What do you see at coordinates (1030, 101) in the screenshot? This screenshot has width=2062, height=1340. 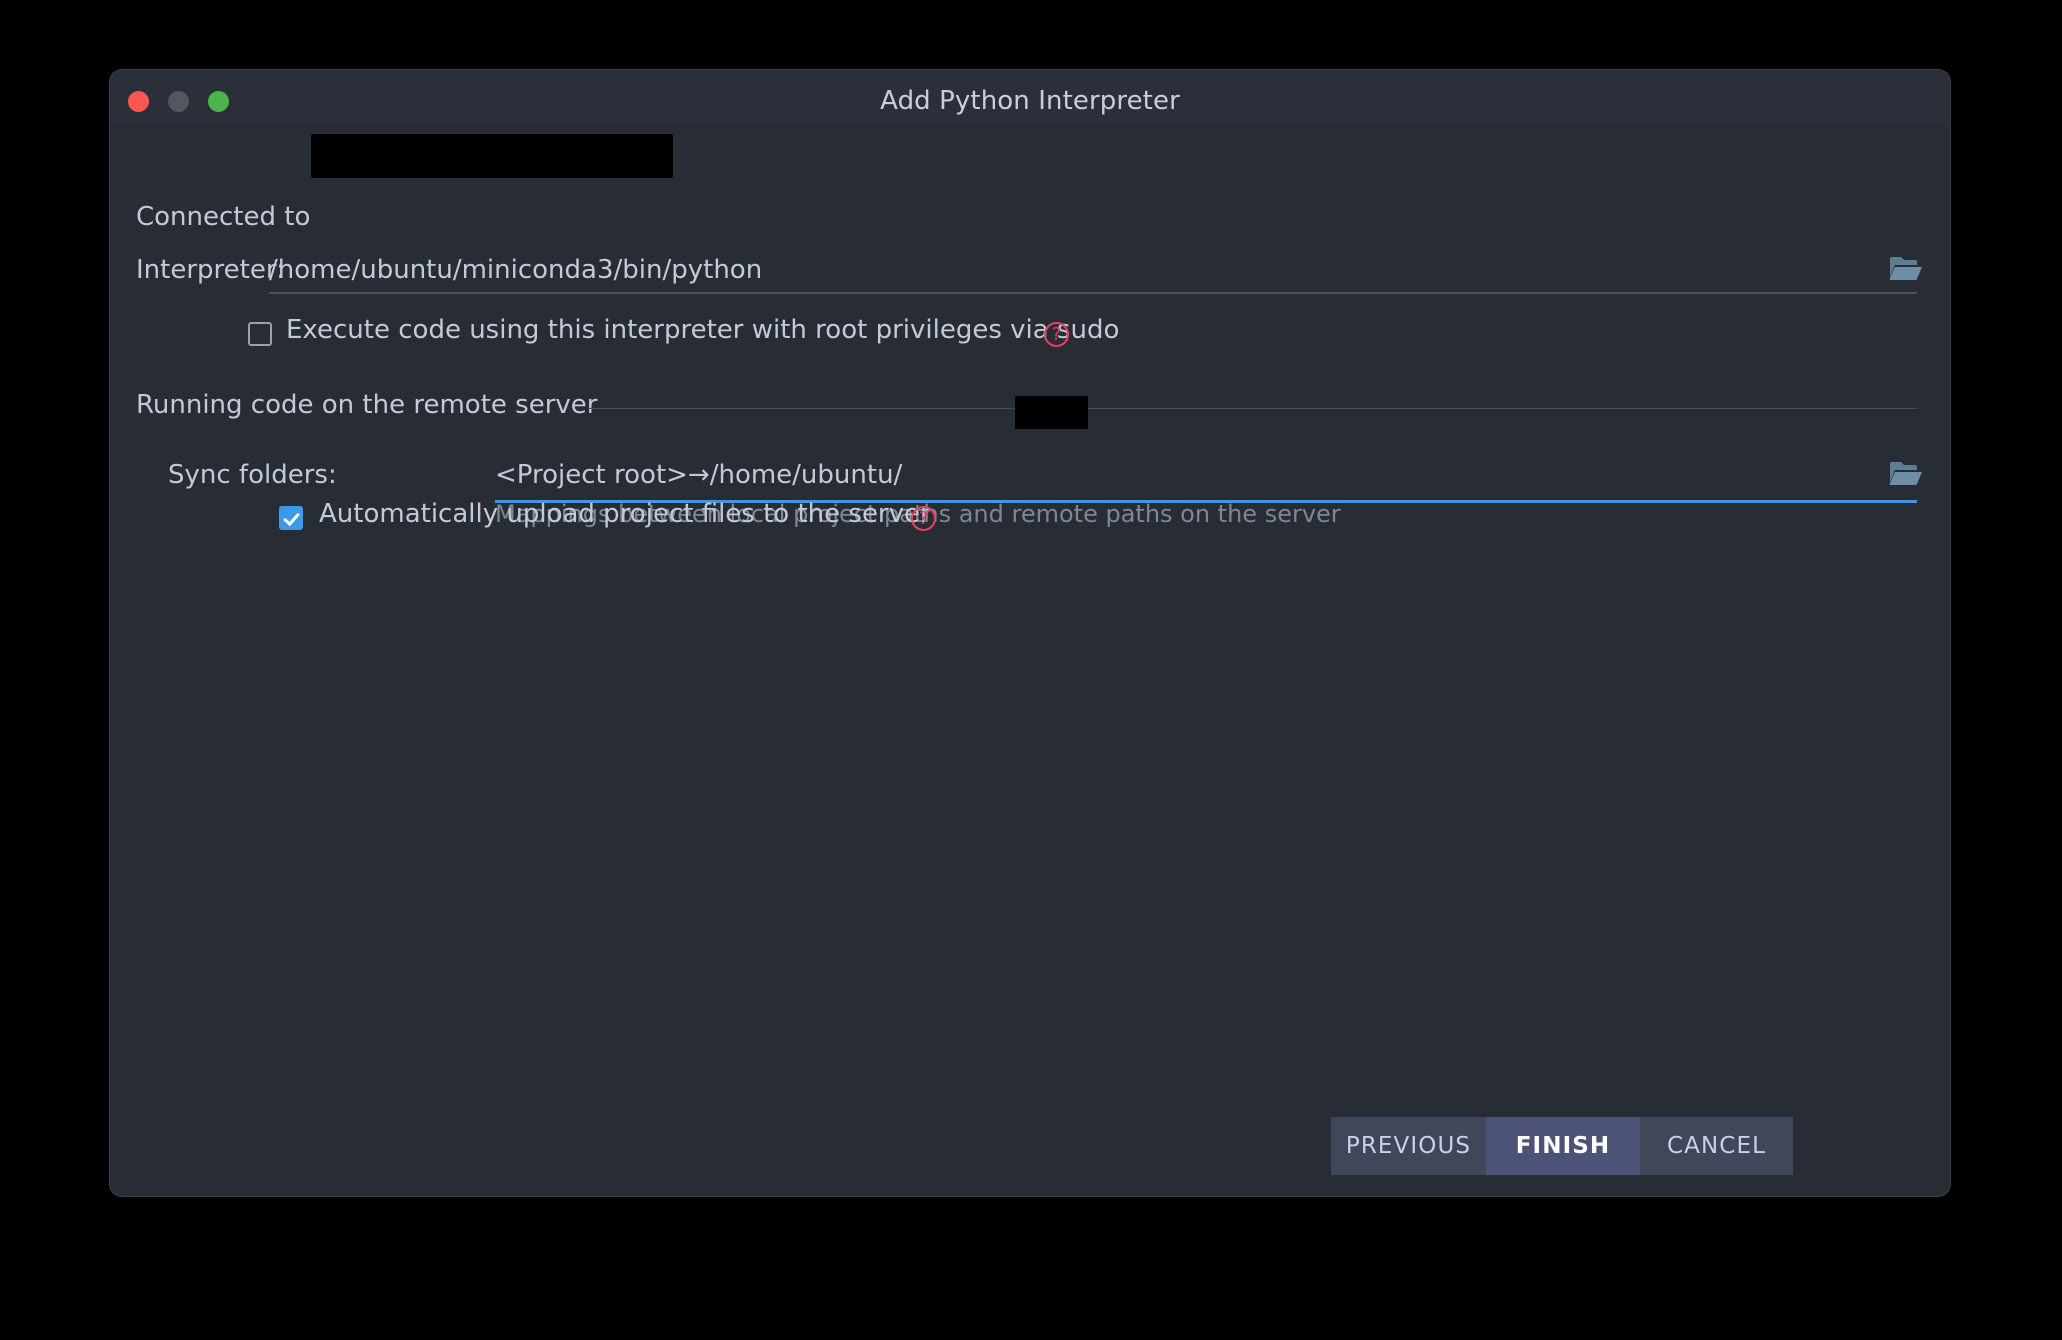 I see `dialog-title: Add Python Interpreter` at bounding box center [1030, 101].